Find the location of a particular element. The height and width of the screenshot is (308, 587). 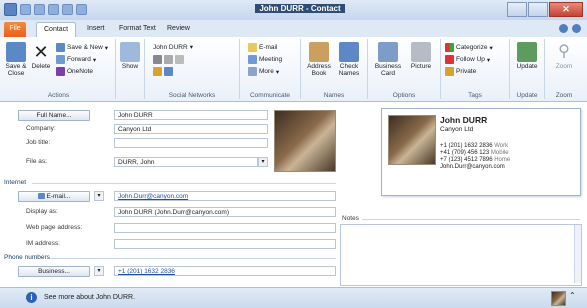

save-icon is located at coordinates (25, 9).